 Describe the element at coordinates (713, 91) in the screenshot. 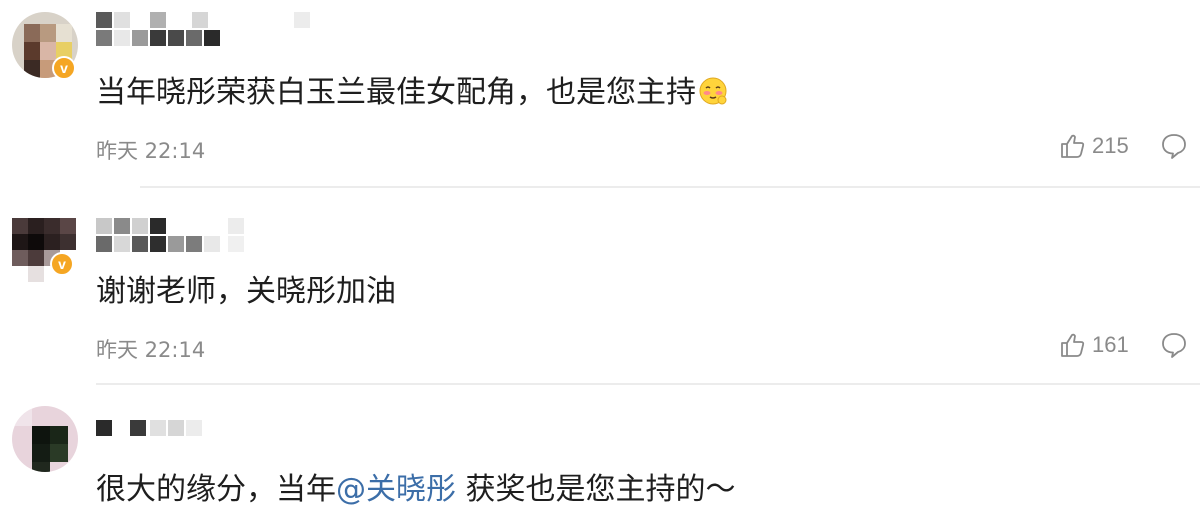

I see `blushing-face-emoji` at that location.